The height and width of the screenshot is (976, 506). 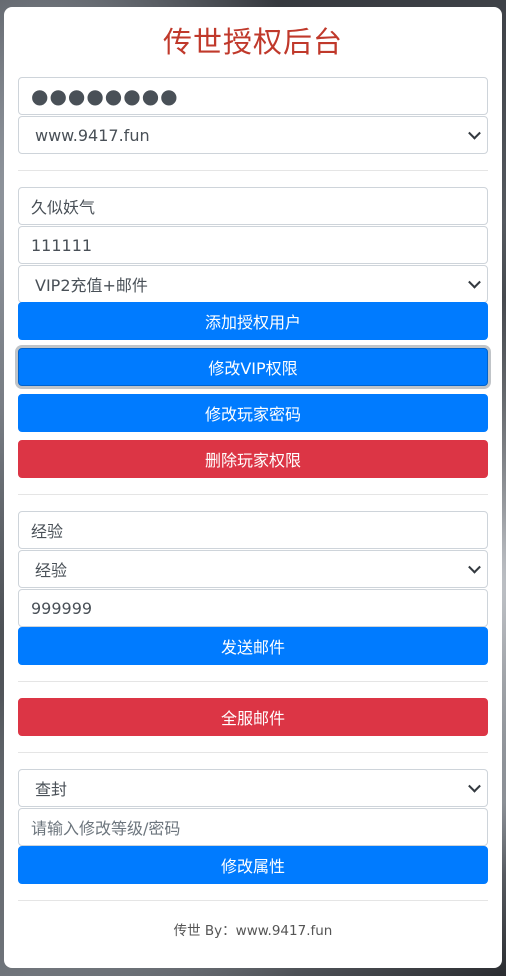 I want to click on player-password-input: 111111, so click(x=253, y=245).